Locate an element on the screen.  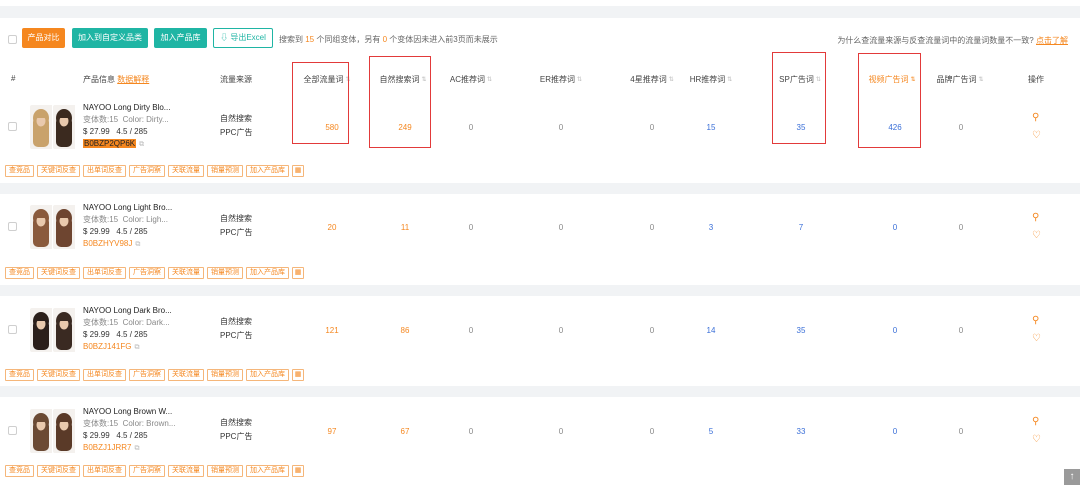
value-hr: 5 is located at coordinates (711, 431).